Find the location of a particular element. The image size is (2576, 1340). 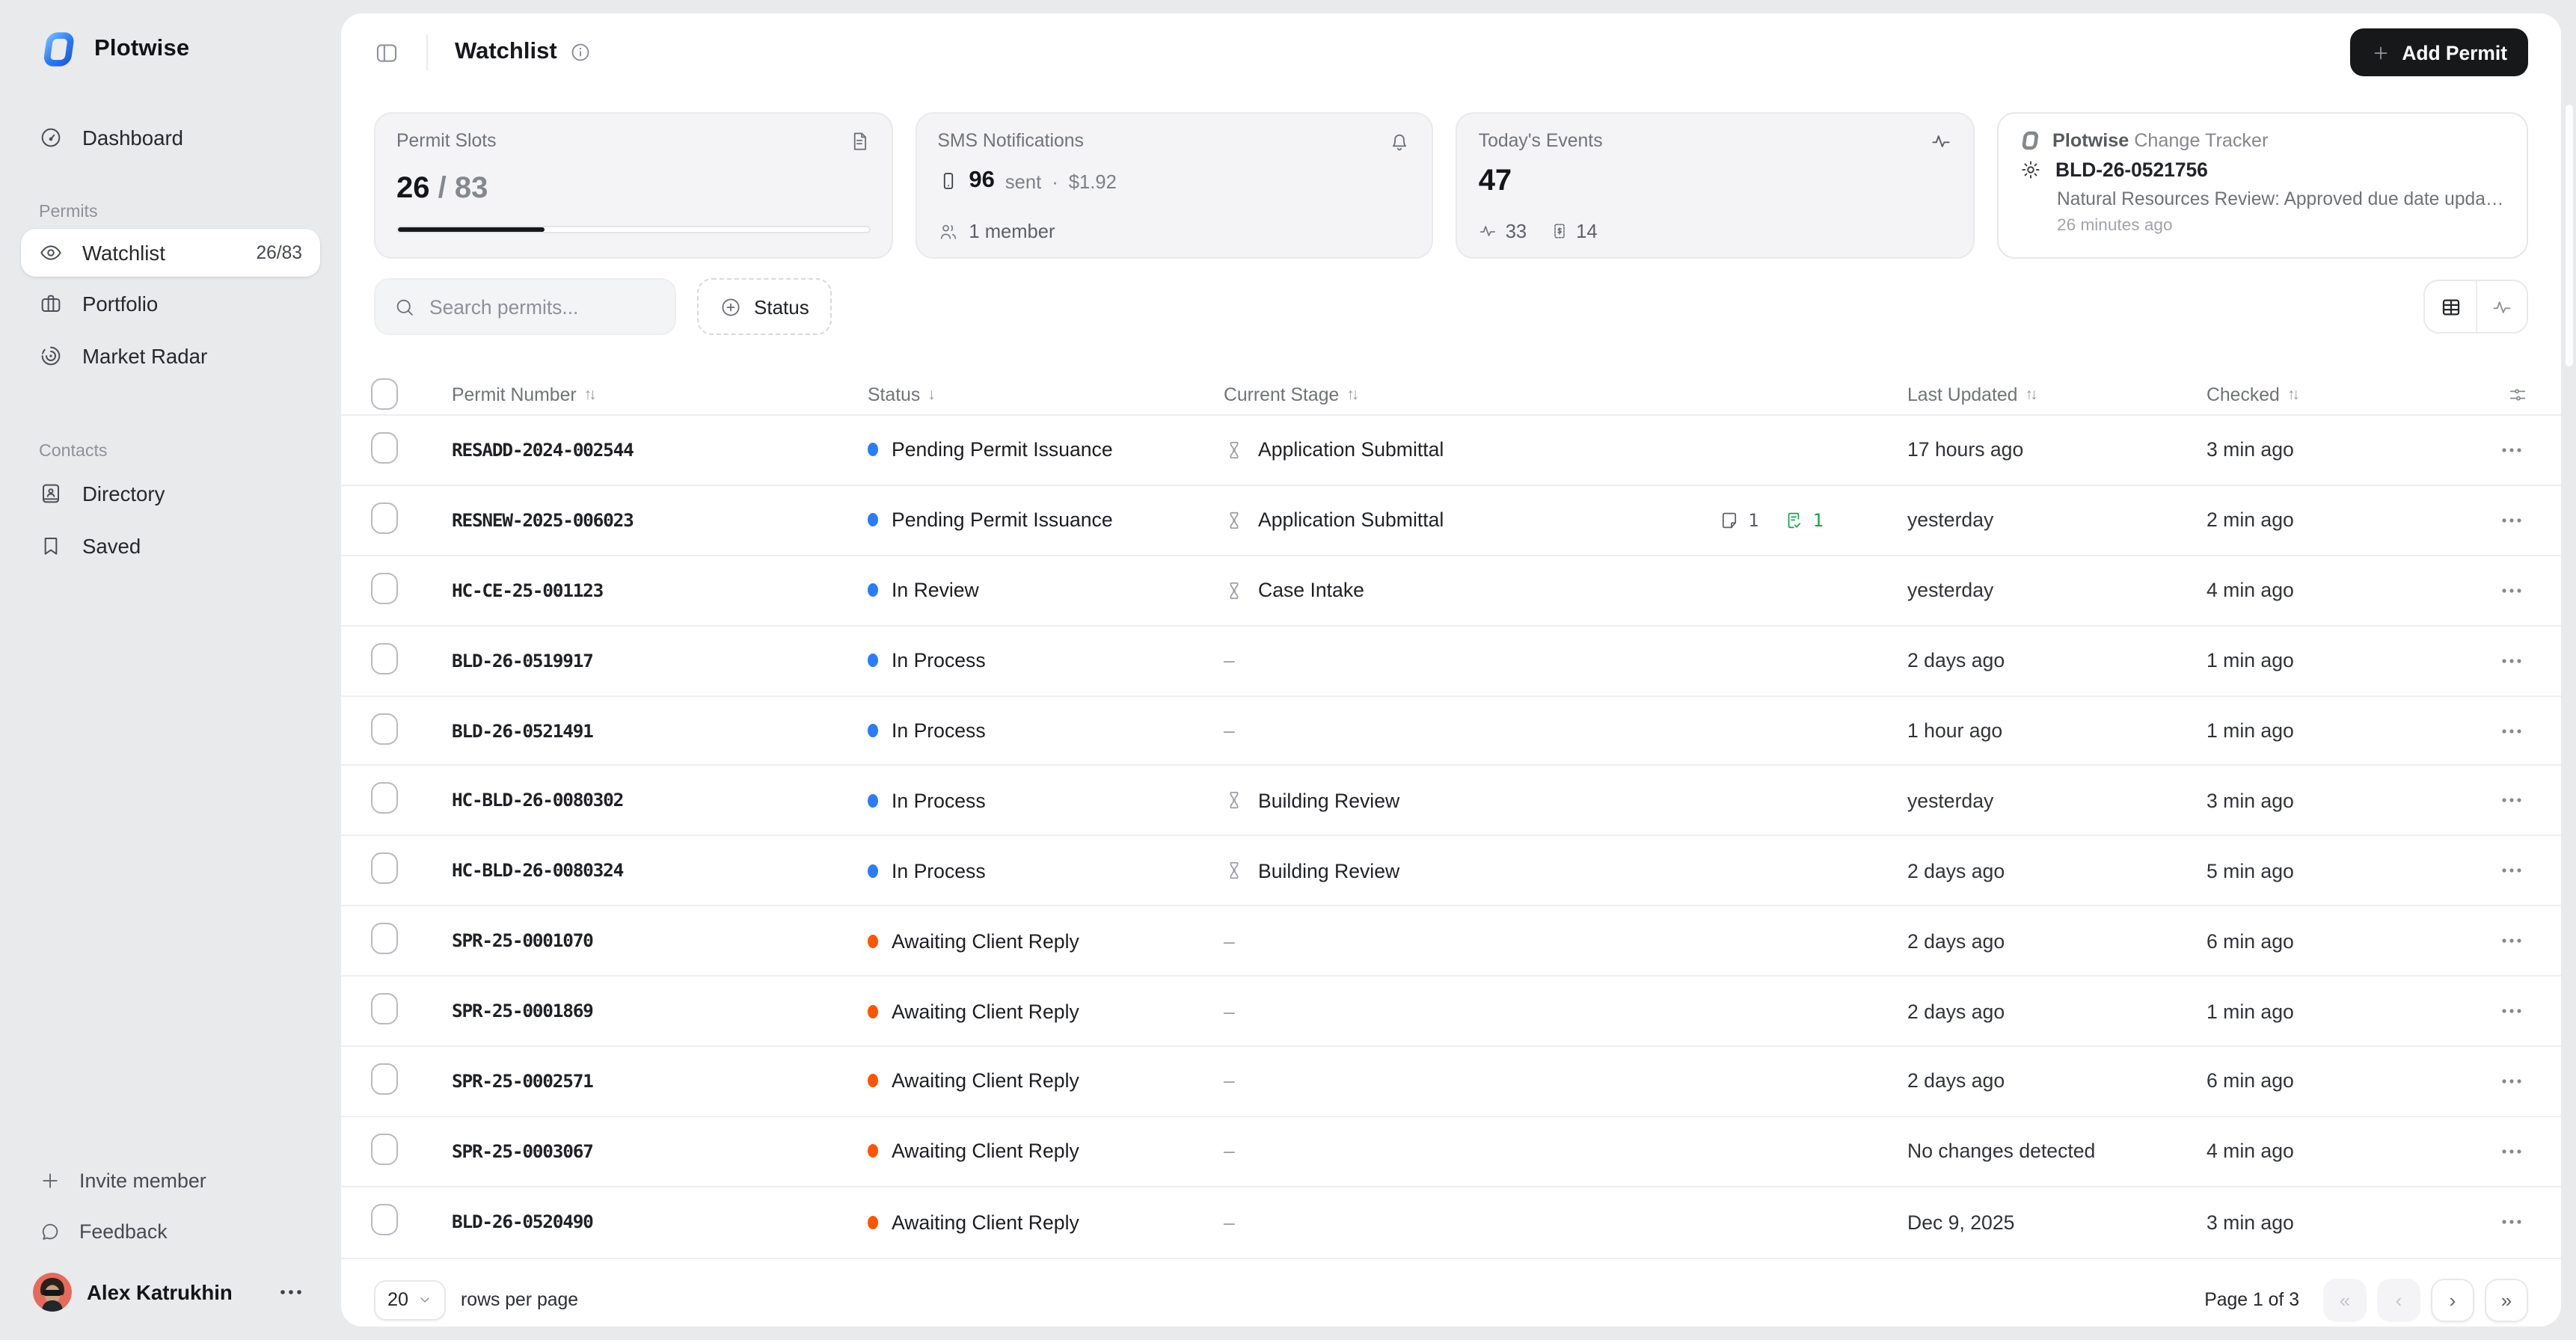

brand-name: Plotwise is located at coordinates (142, 48).